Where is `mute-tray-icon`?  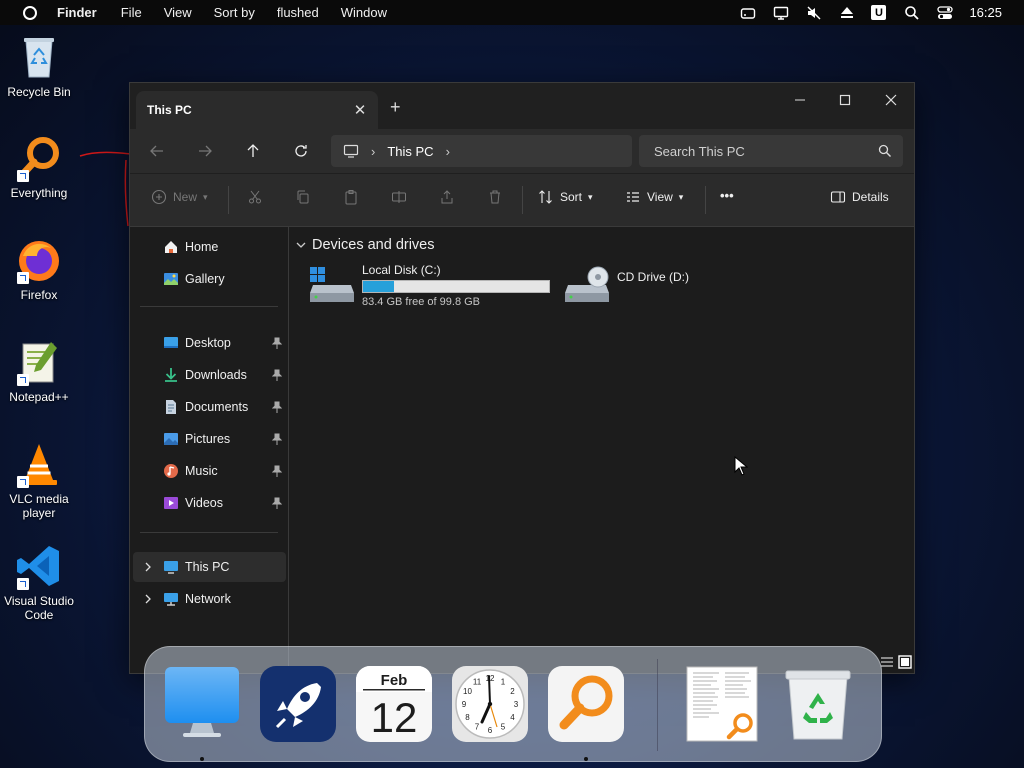
mute-tray-icon is located at coordinates (814, 13).